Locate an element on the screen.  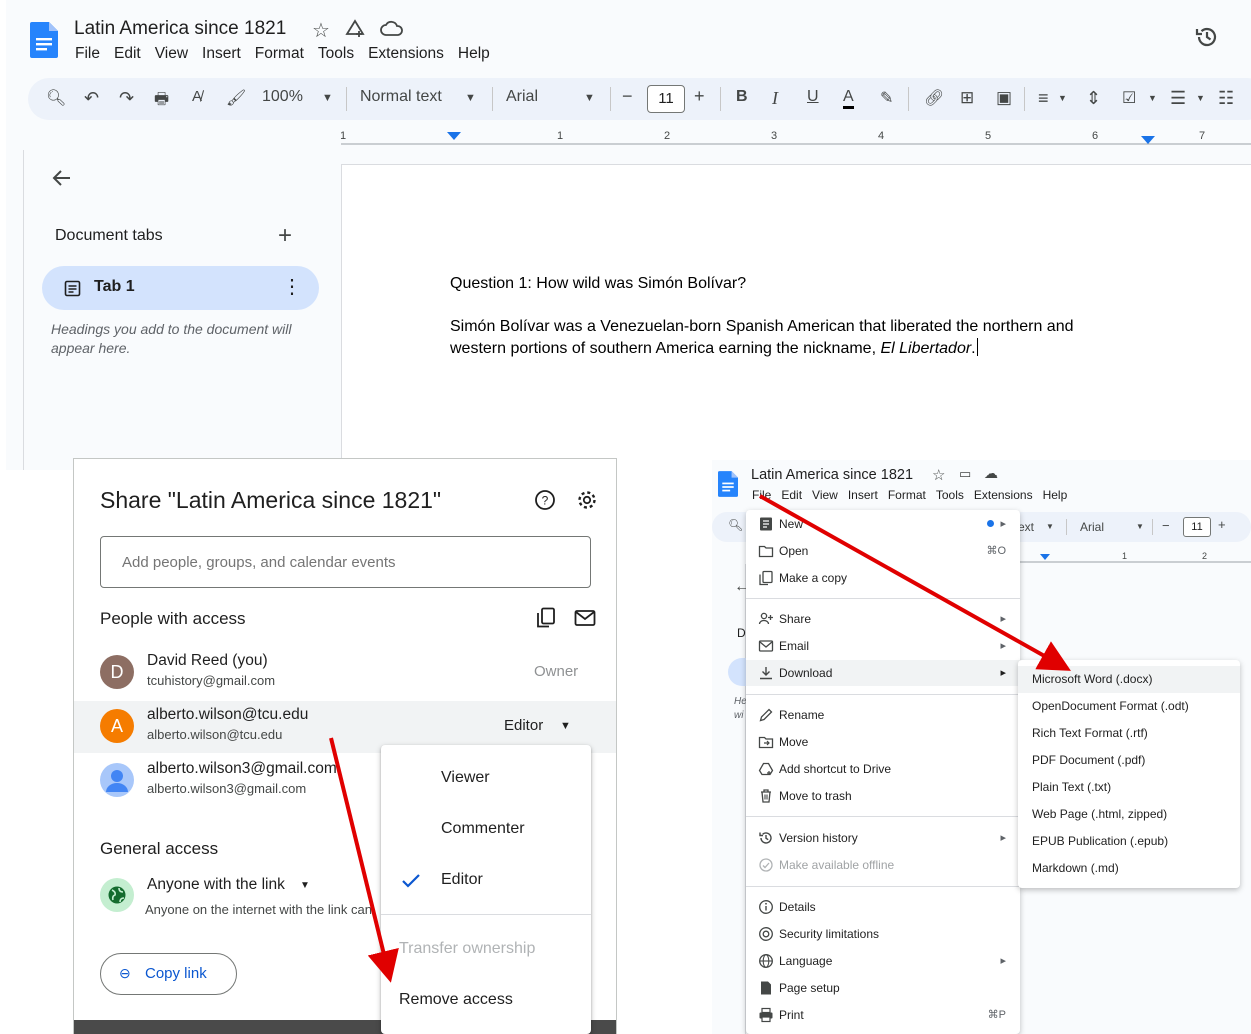
download-html-item: Web Page (.html, zipped) is located at coordinates (1129, 814).